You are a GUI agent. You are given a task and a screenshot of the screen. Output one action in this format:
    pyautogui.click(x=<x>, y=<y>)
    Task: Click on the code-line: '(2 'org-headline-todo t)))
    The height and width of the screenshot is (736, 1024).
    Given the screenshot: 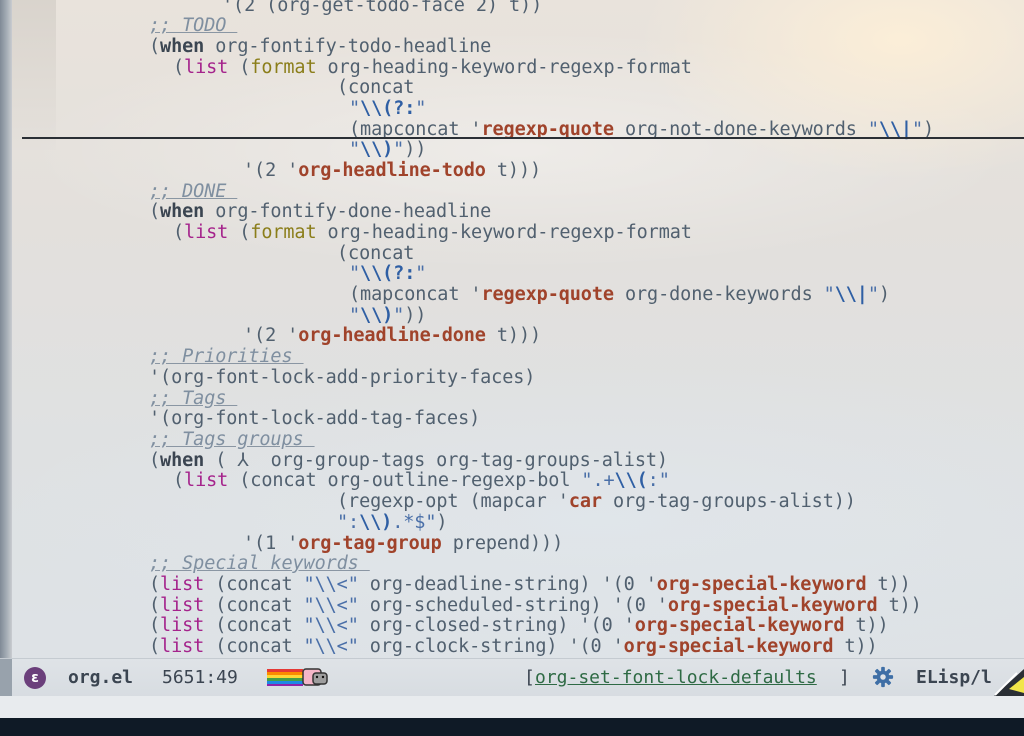 What is the action you would take?
    pyautogui.click(x=392, y=171)
    